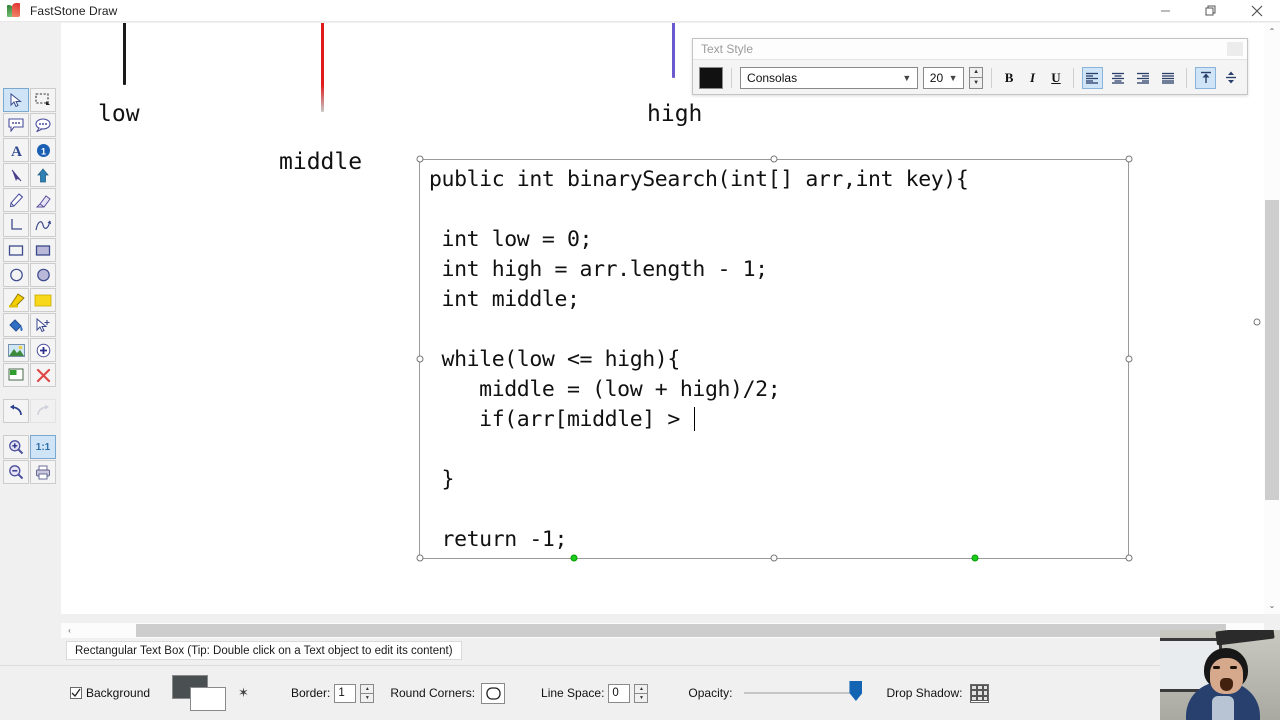 The width and height of the screenshot is (1280, 720). Describe the element at coordinates (1092, 77) in the screenshot. I see `align-left-button` at that location.